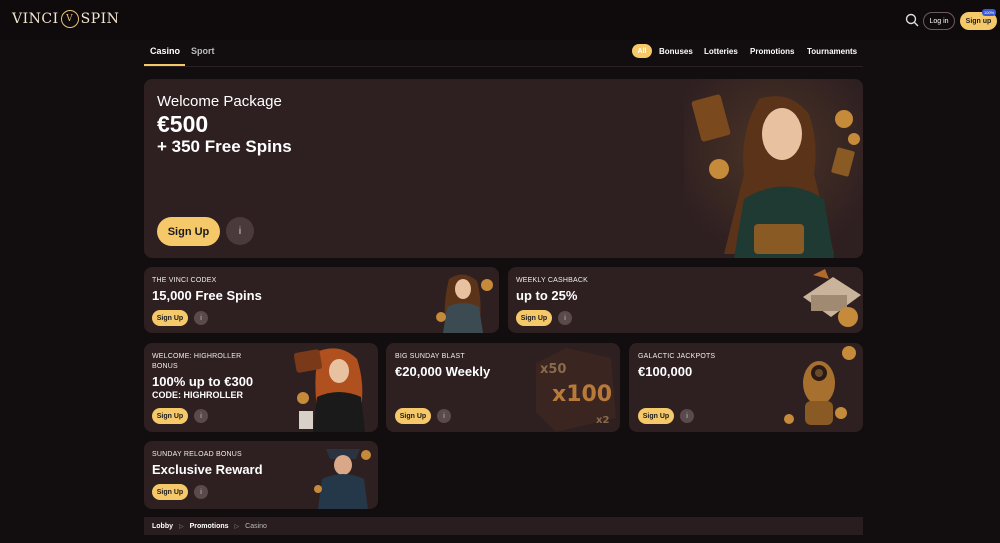  Describe the element at coordinates (209, 526) in the screenshot. I see `breadcrumb-promotions: Promotions` at that location.